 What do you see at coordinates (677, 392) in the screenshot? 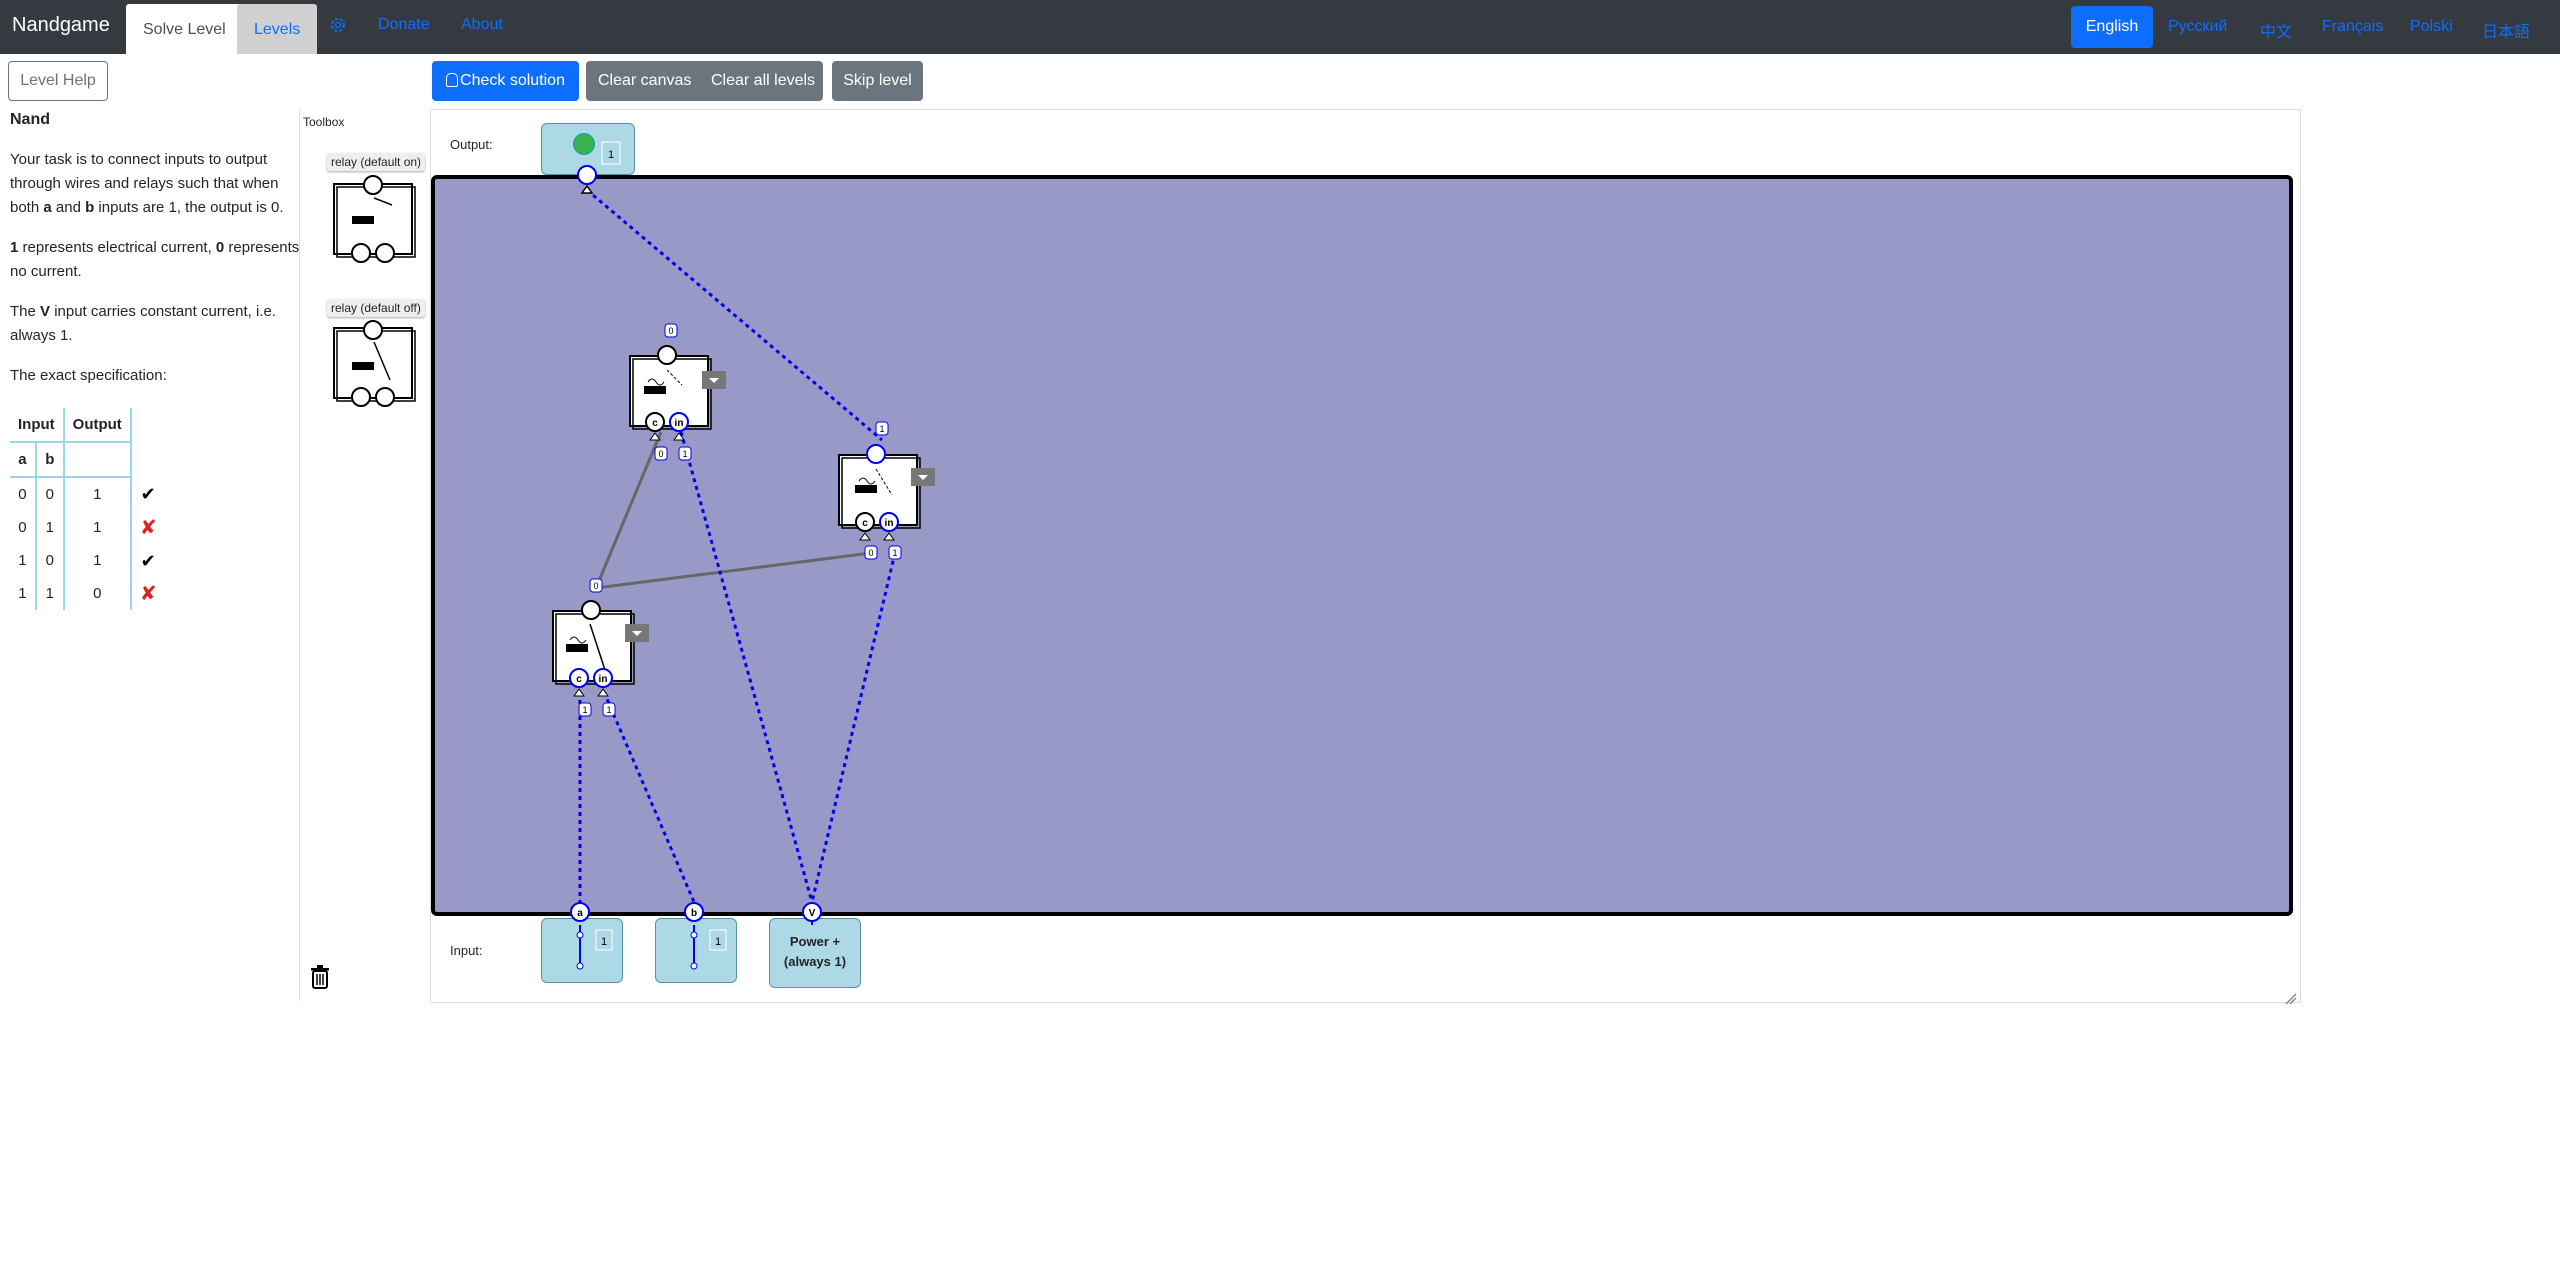
I see `relay-1: c in 0 0 1` at bounding box center [677, 392].